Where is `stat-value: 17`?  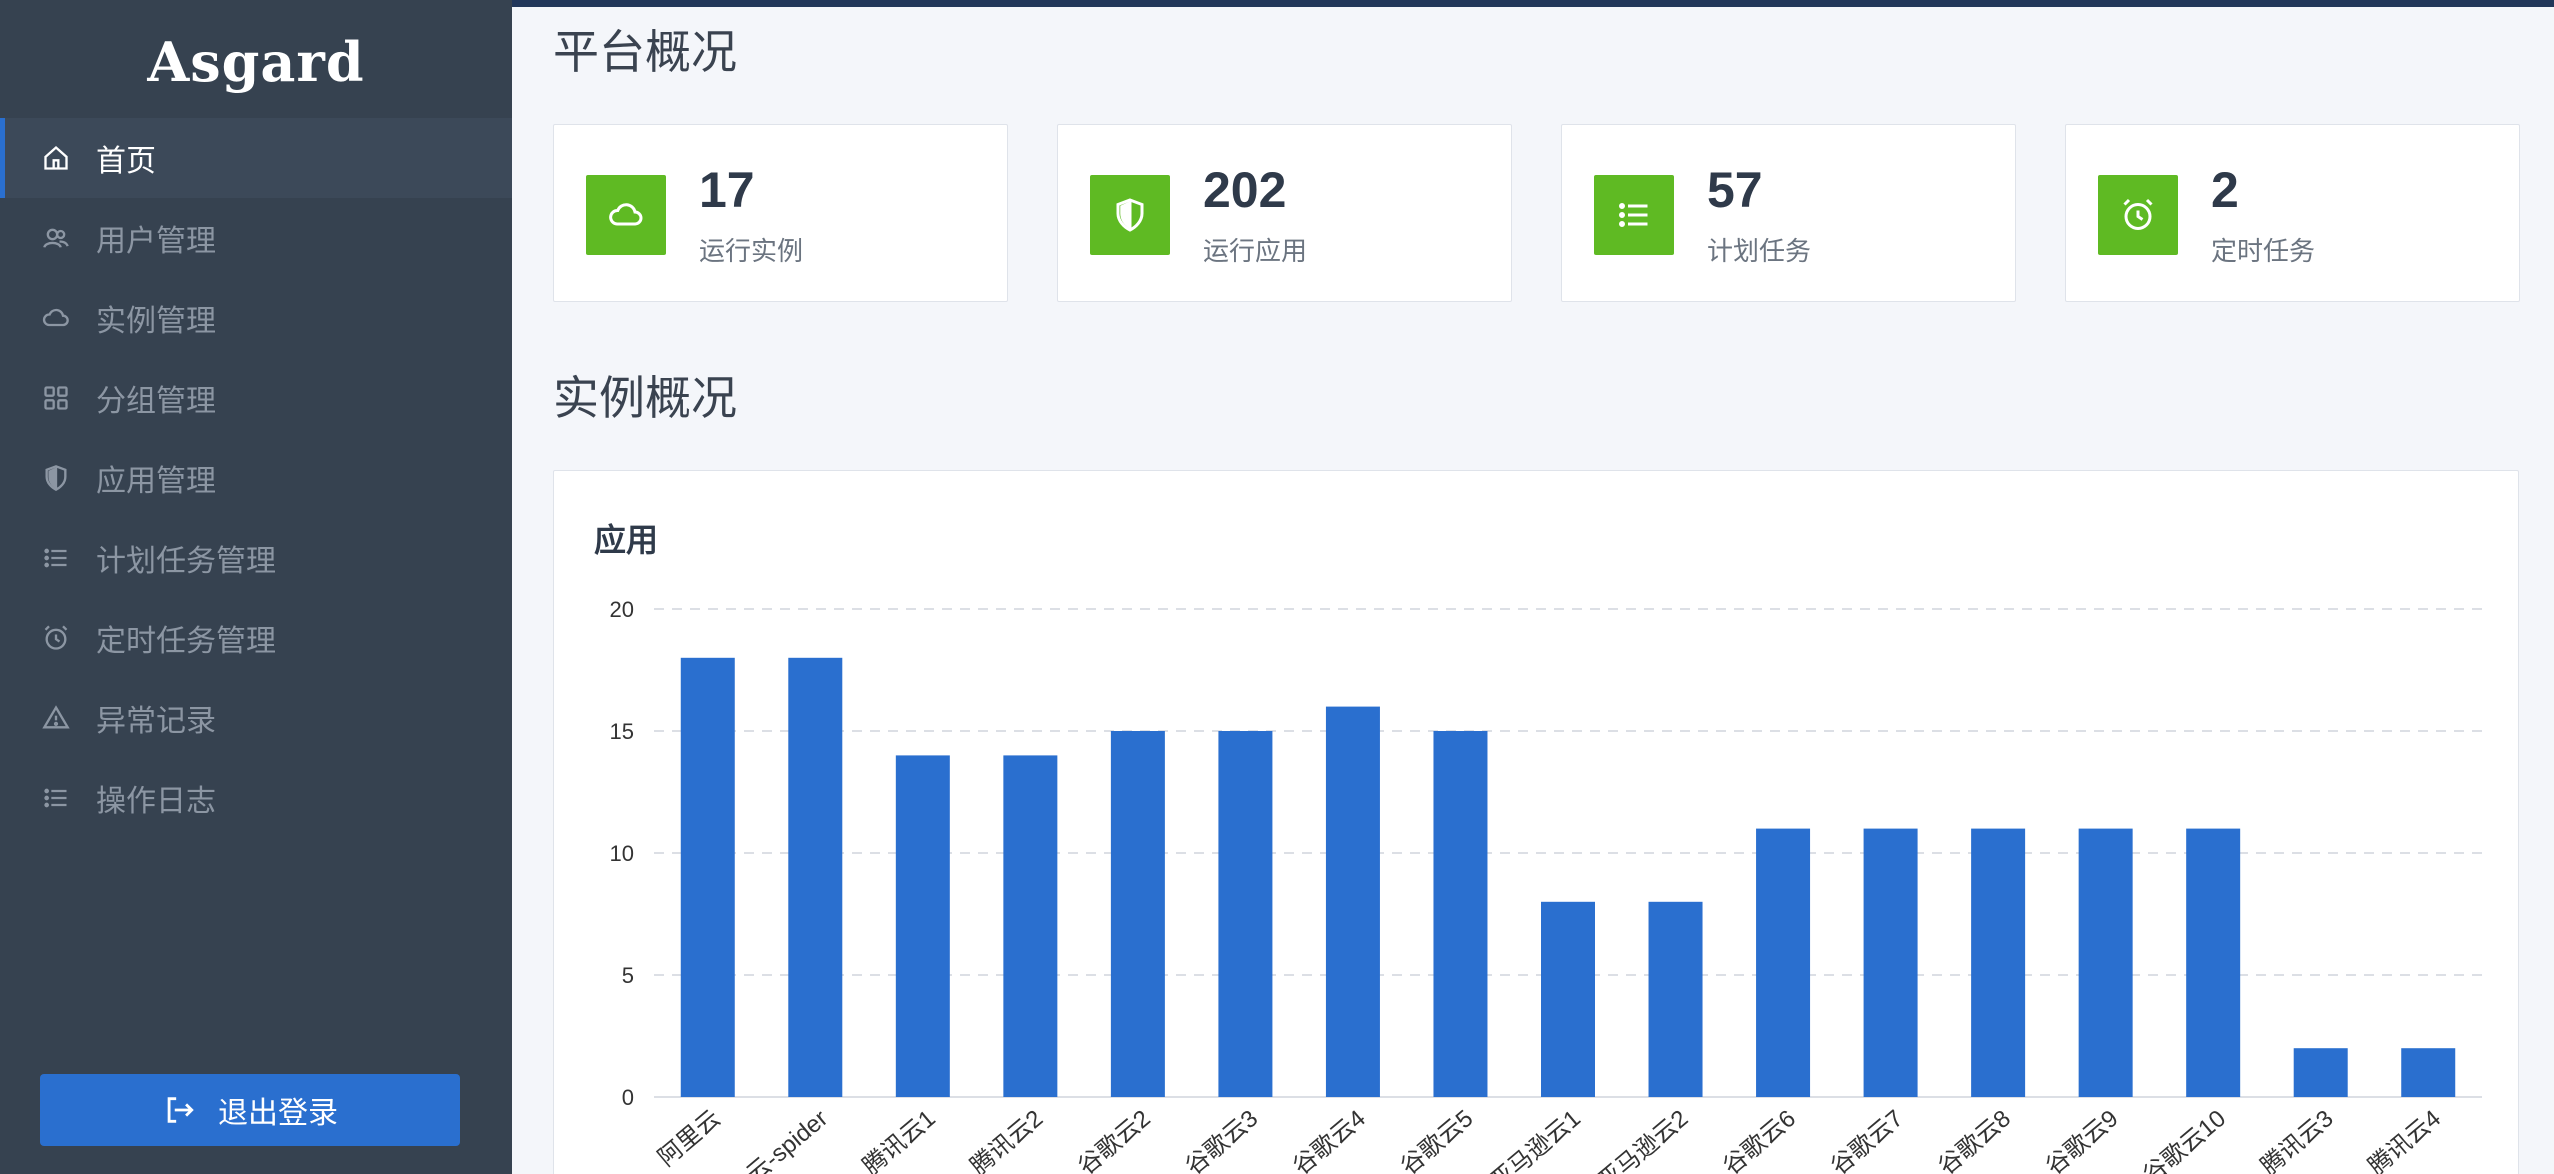
stat-value: 17 is located at coordinates (727, 190).